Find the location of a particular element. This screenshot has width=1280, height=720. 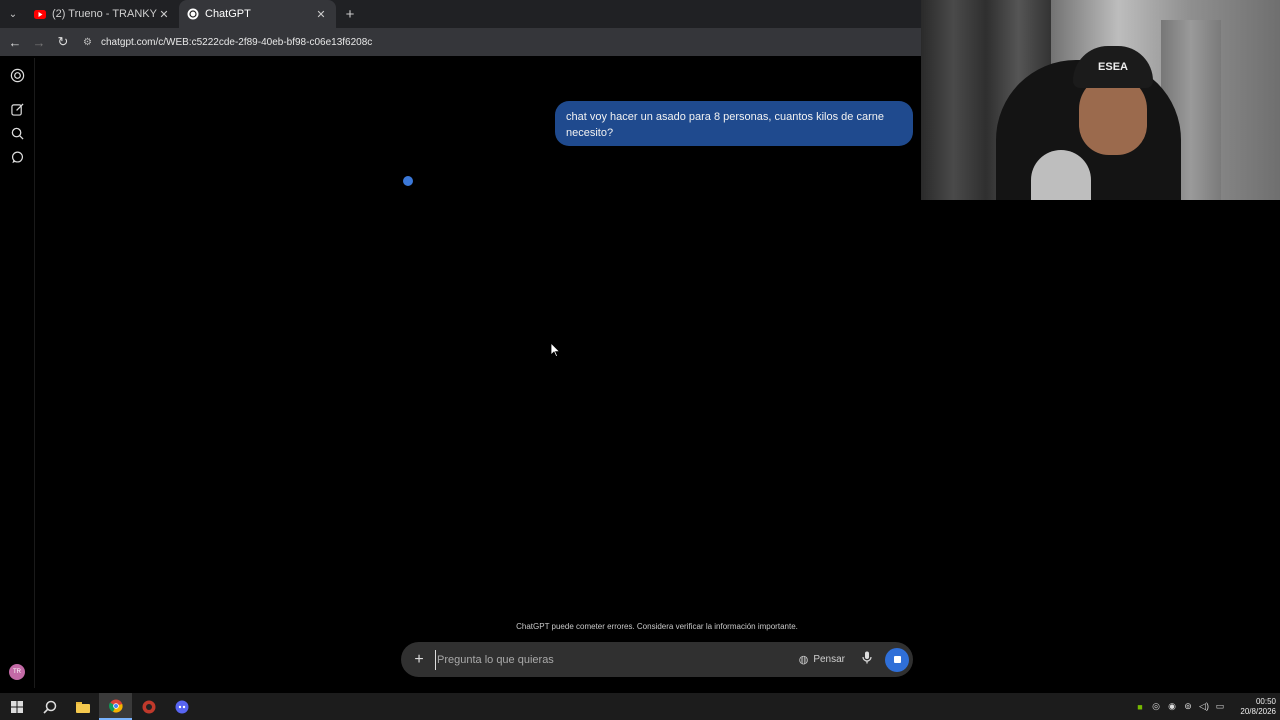

prompt-input is located at coordinates (618, 659).